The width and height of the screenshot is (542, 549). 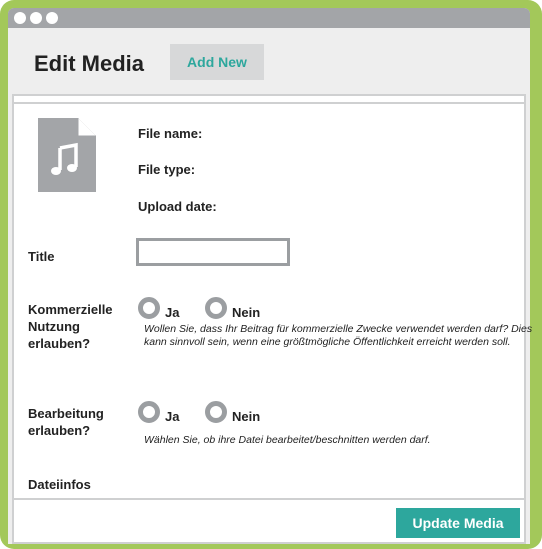 What do you see at coordinates (149, 412) in the screenshot?
I see `editing-yes-radio` at bounding box center [149, 412].